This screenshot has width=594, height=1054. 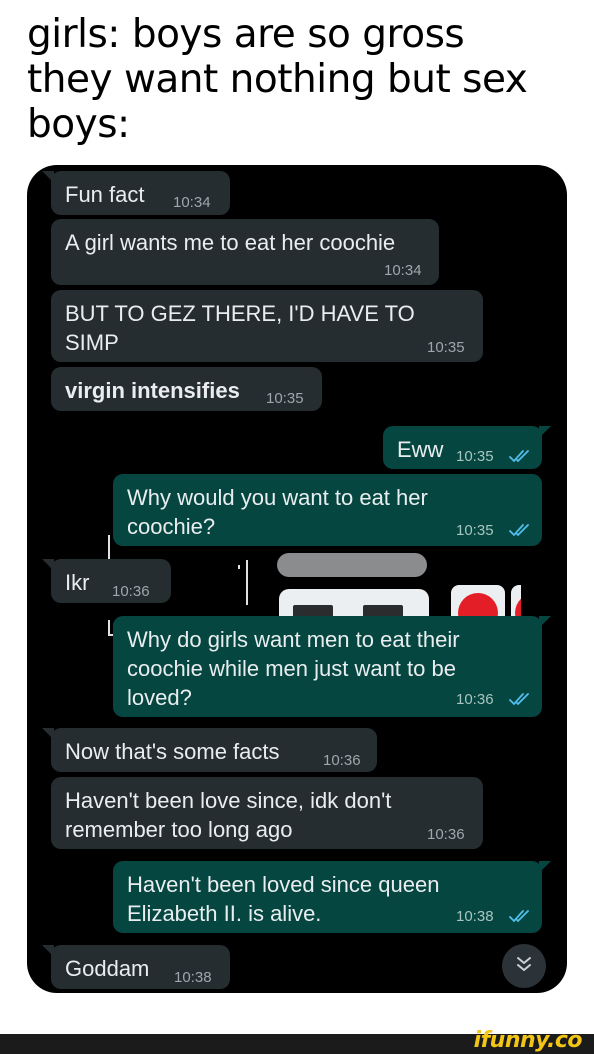 I want to click on incoming-message: Now that's some facts 10:36, so click(x=209, y=750).